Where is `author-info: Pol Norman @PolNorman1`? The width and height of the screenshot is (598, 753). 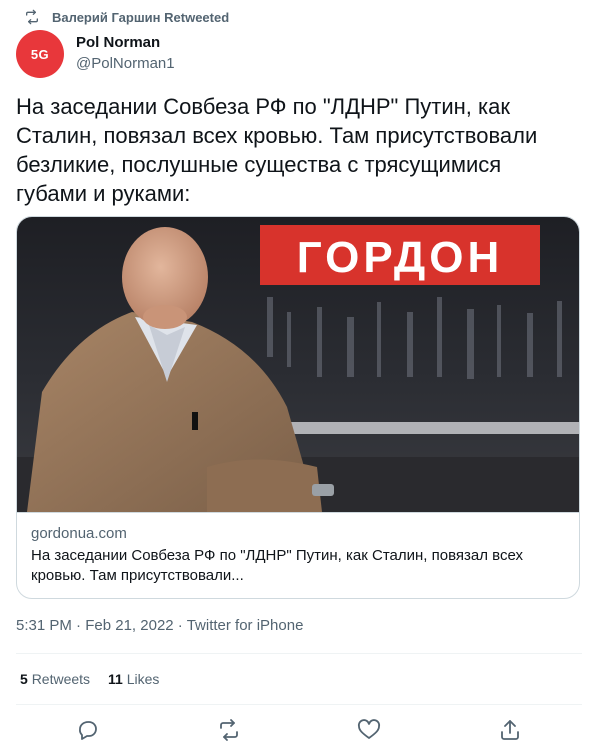
author-info: Pol Norman @PolNorman1 is located at coordinates (125, 54).